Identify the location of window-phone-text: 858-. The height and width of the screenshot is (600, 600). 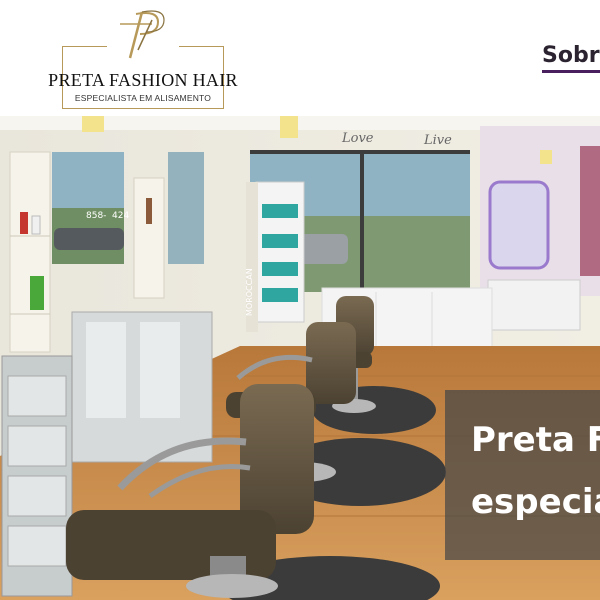
(96, 216).